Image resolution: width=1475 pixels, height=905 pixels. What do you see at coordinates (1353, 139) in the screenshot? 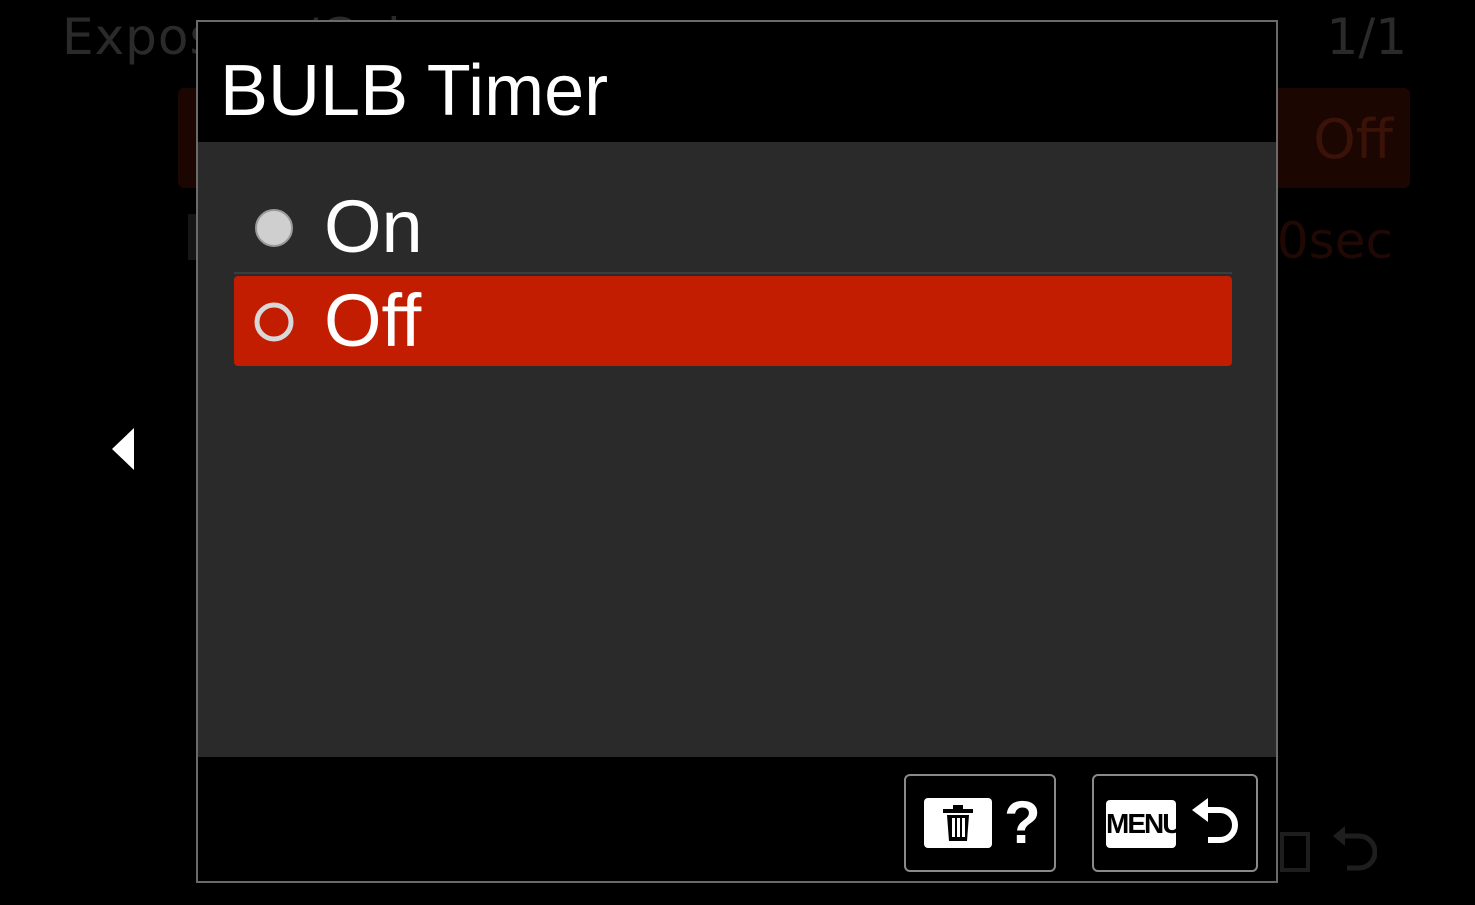
I see `background-row-value: Off` at bounding box center [1353, 139].